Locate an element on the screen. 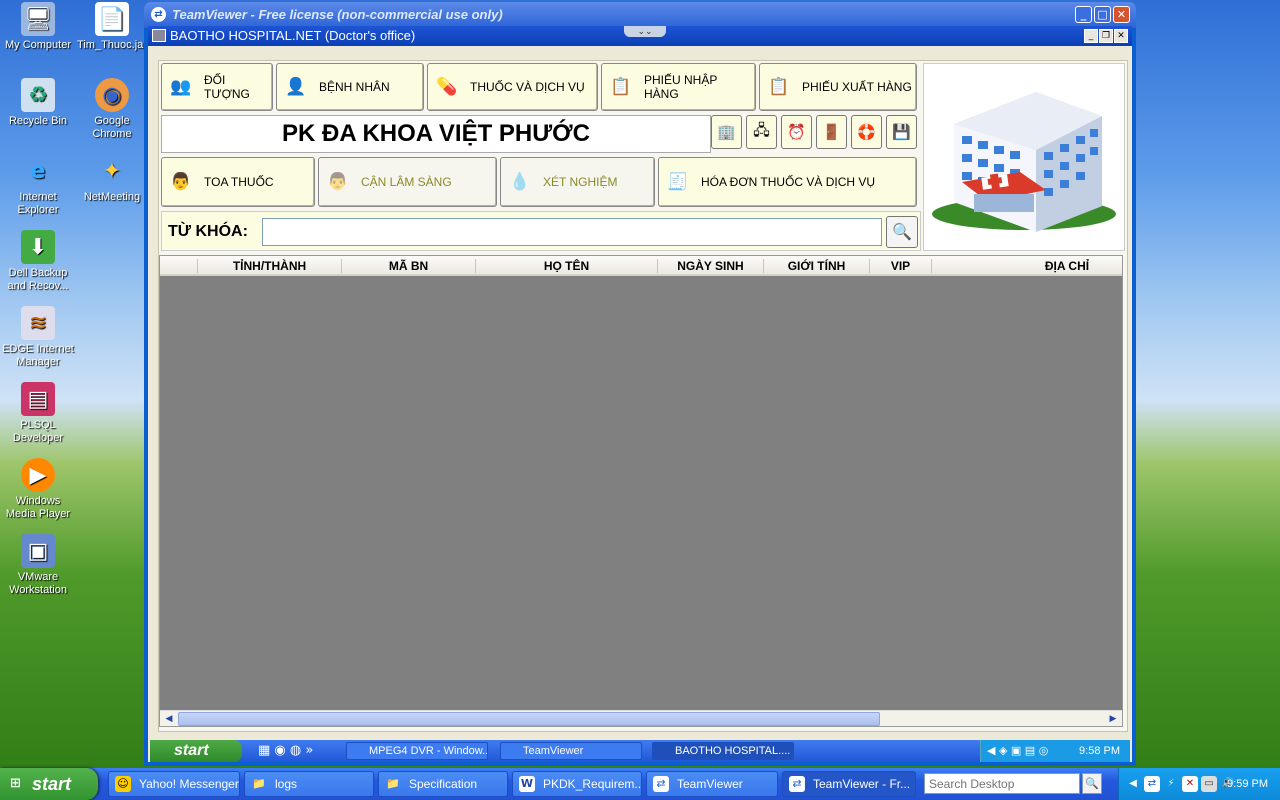  task-item-yahoo: ☺ Yahoo! Messenger is located at coordinates (174, 784).